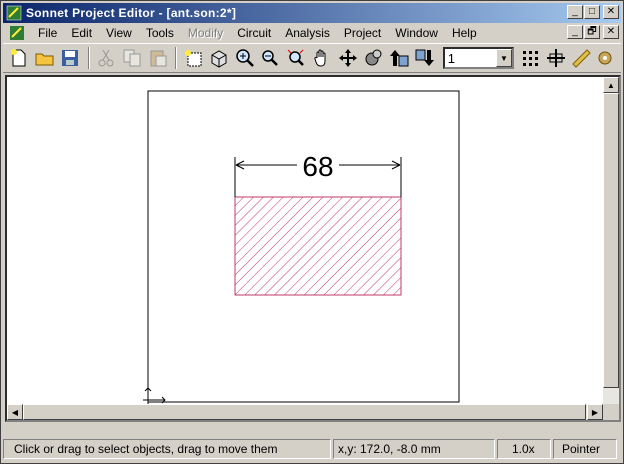 Image resolution: width=624 pixels, height=464 pixels. Describe the element at coordinates (193, 58) in the screenshot. I see `select-box-icon` at that location.